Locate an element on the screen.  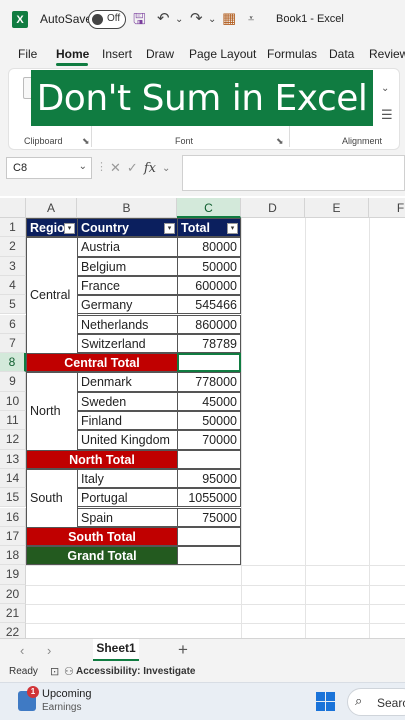
region-south: South is located at coordinates (52, 498).